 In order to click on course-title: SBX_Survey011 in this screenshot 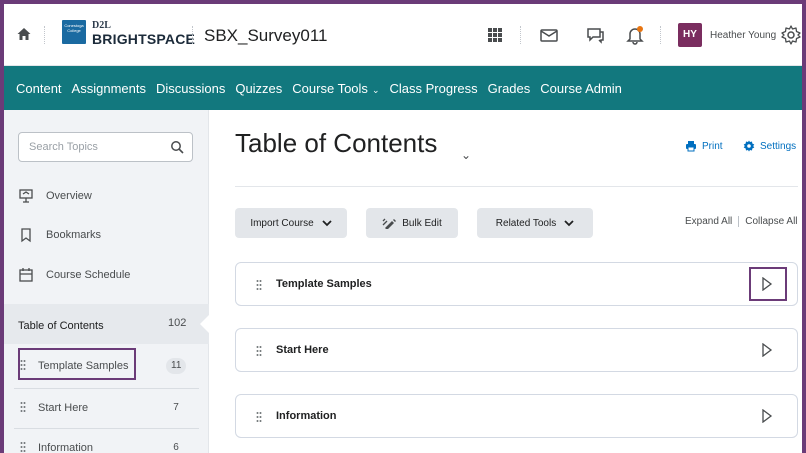, I will do `click(265, 36)`.